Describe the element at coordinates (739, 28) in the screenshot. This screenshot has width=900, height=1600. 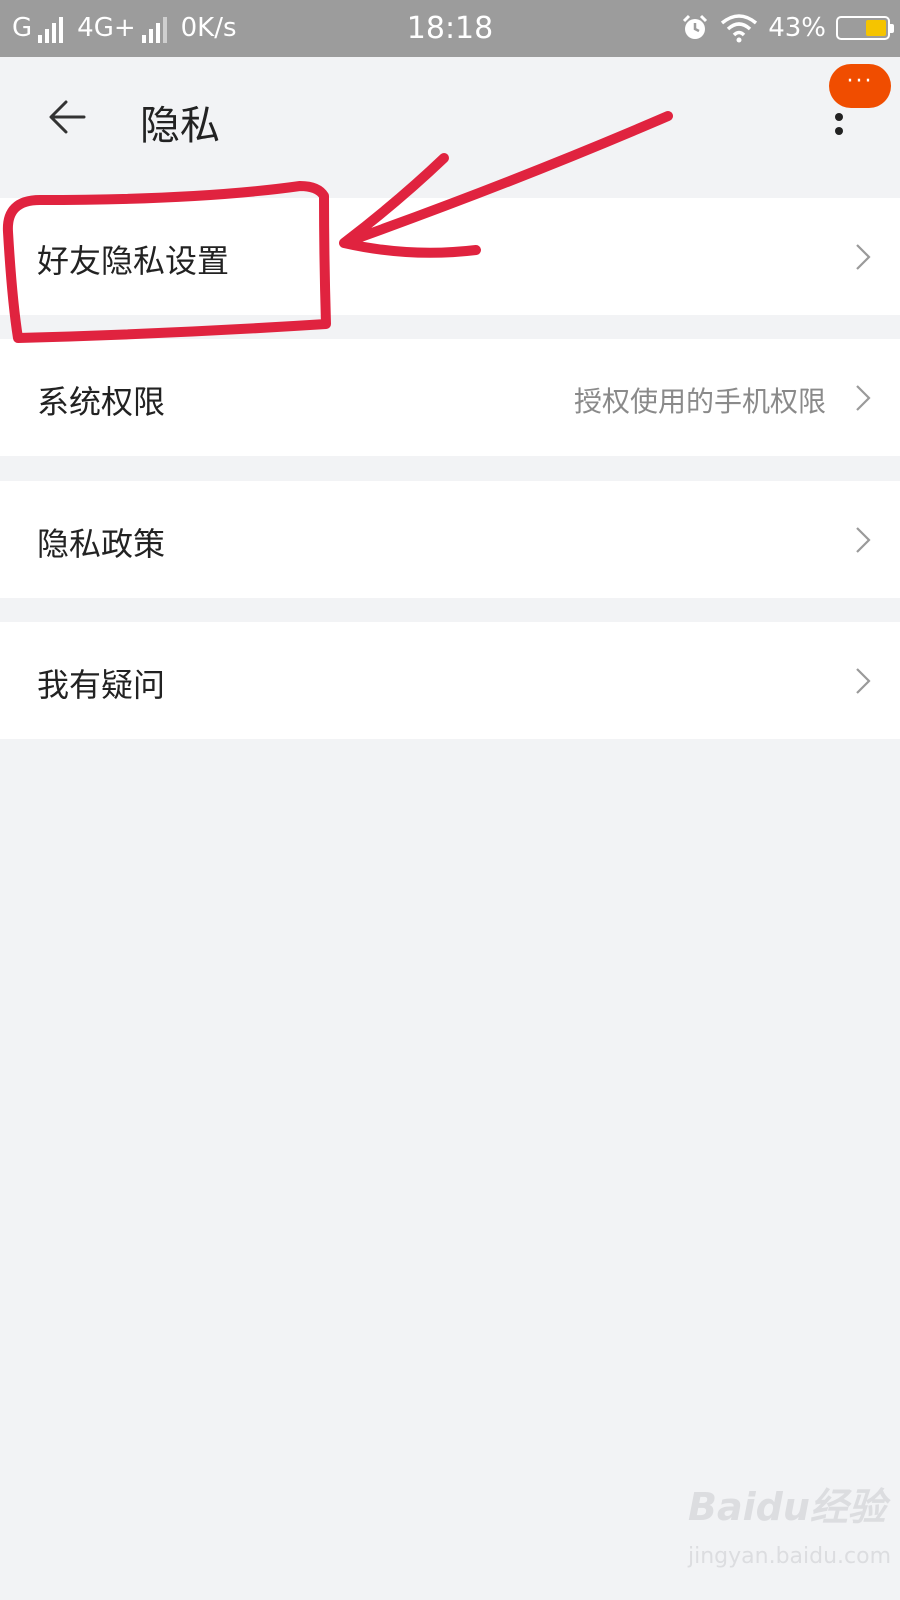
I see `wifi-icon` at that location.